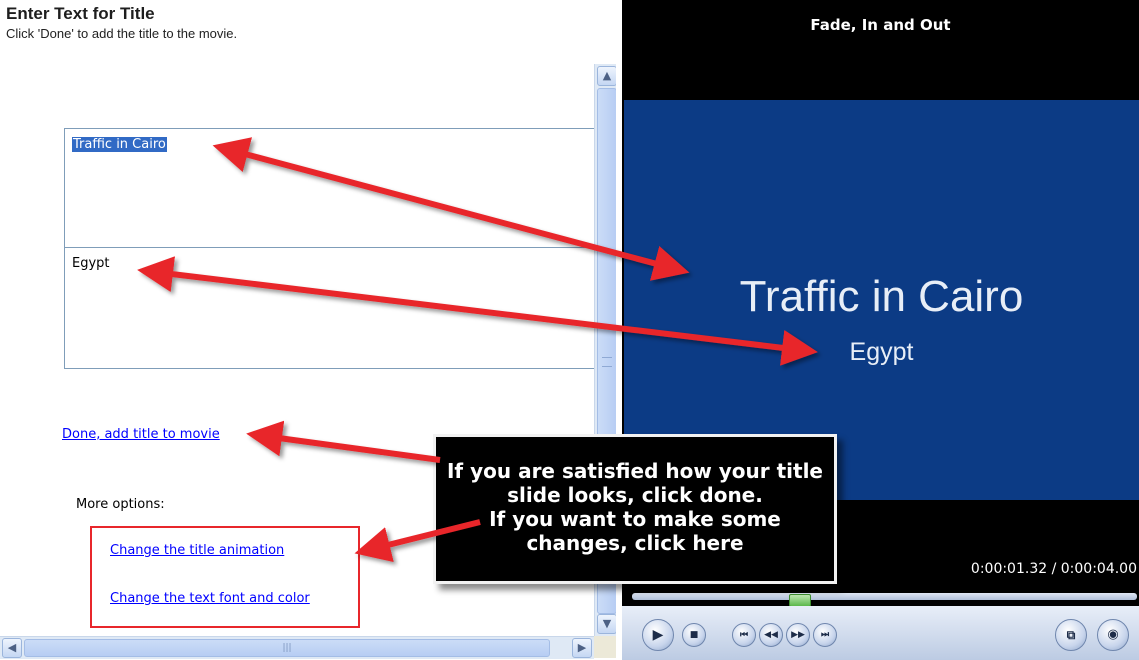 The width and height of the screenshot is (1139, 660). What do you see at coordinates (330, 187) in the screenshot?
I see `title-text-input: Traffic in Cairo` at bounding box center [330, 187].